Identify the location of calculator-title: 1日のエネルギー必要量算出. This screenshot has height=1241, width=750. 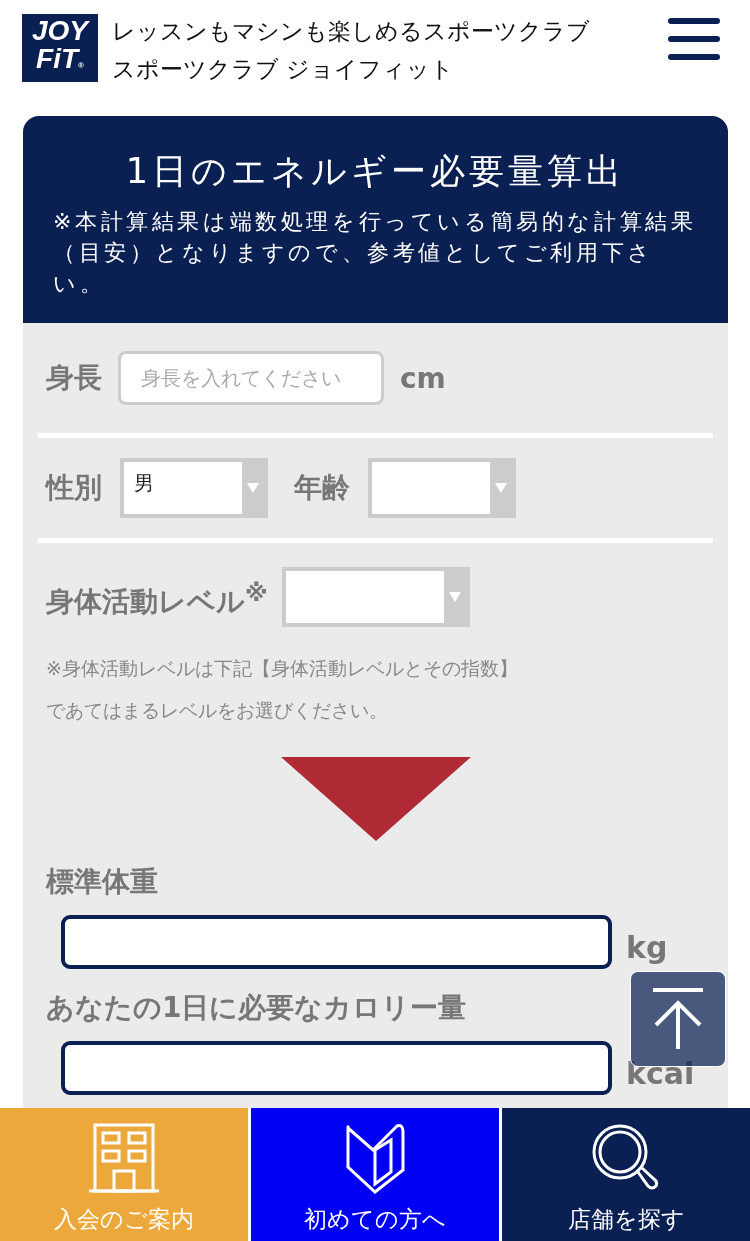
(375, 171).